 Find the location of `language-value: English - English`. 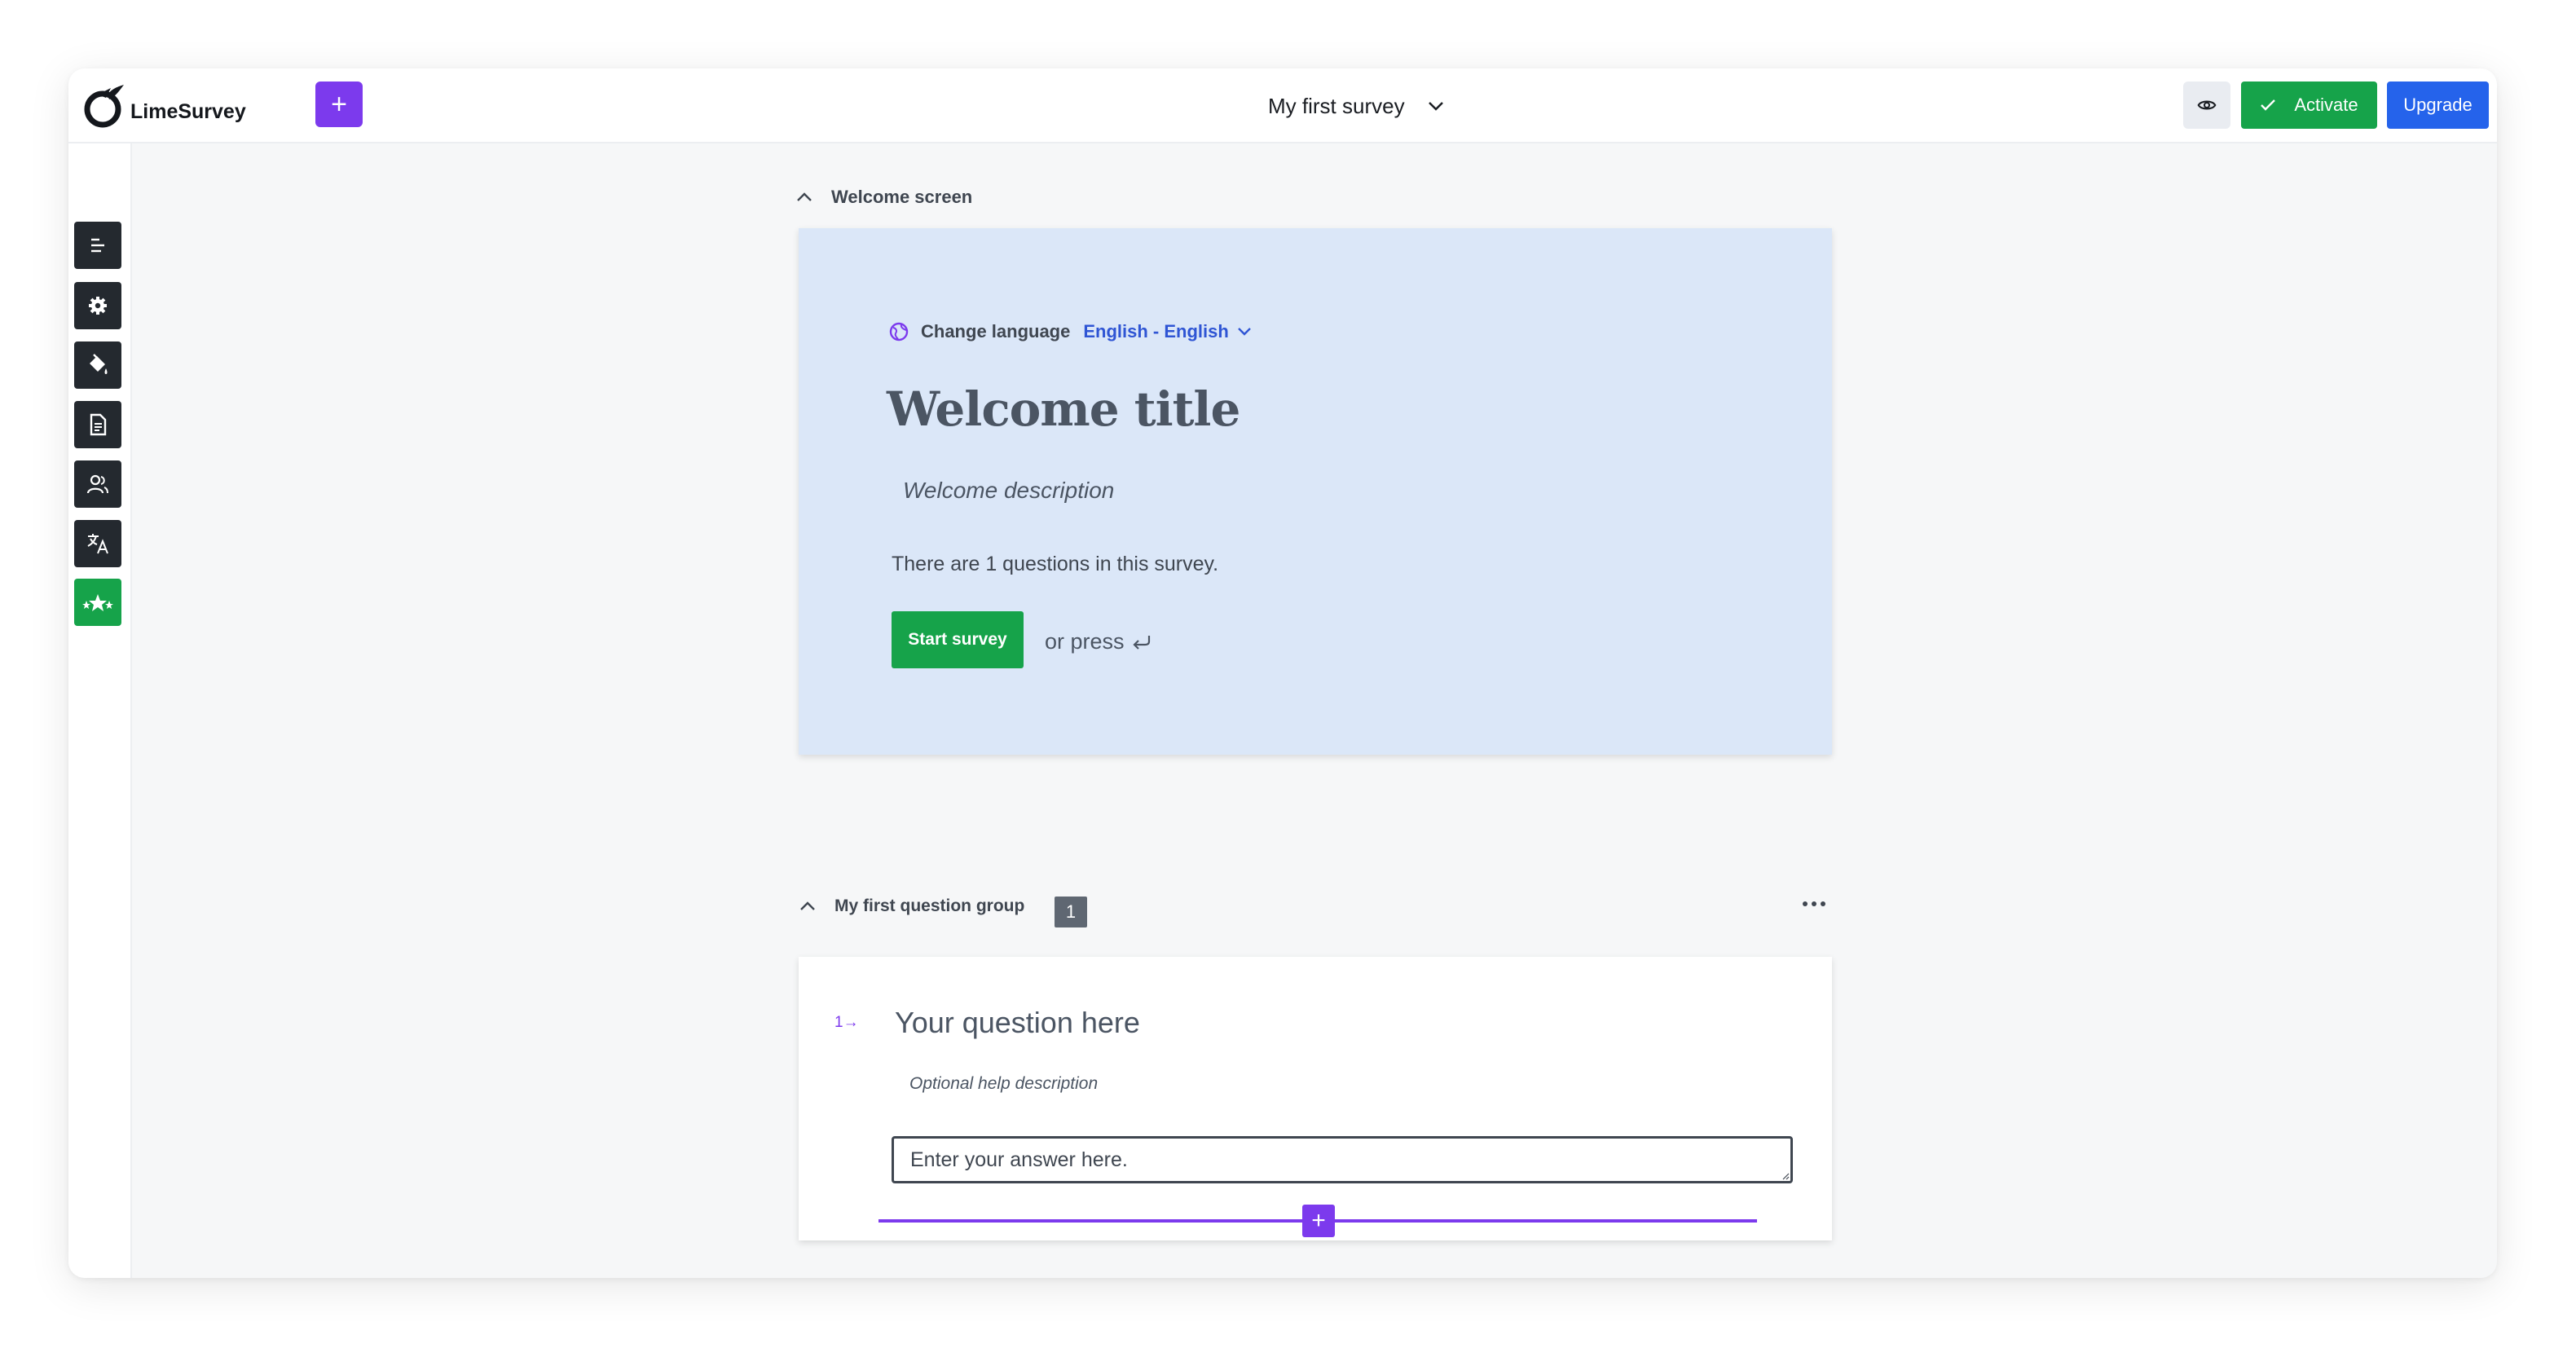

language-value: English - English is located at coordinates (1156, 331).